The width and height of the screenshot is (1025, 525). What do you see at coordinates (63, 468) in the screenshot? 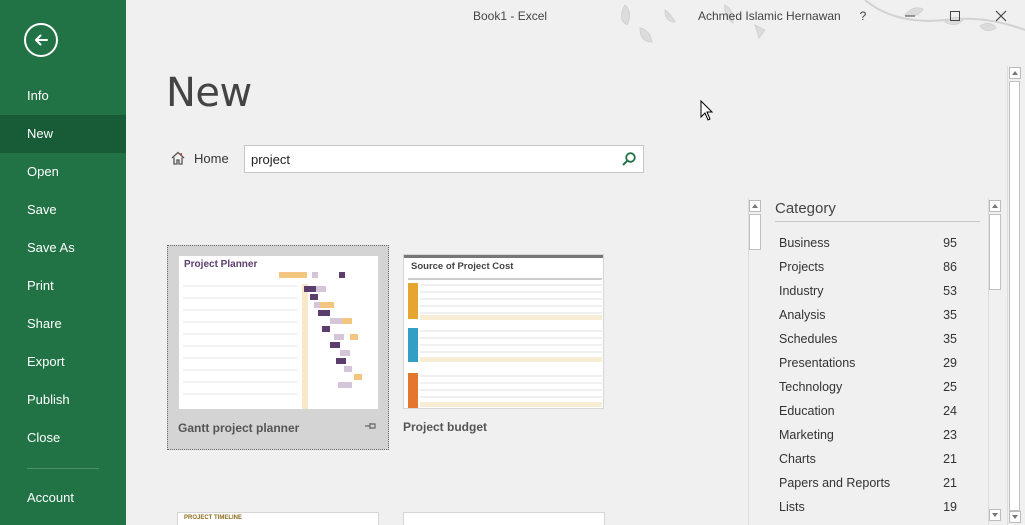
I see `nav-divider` at bounding box center [63, 468].